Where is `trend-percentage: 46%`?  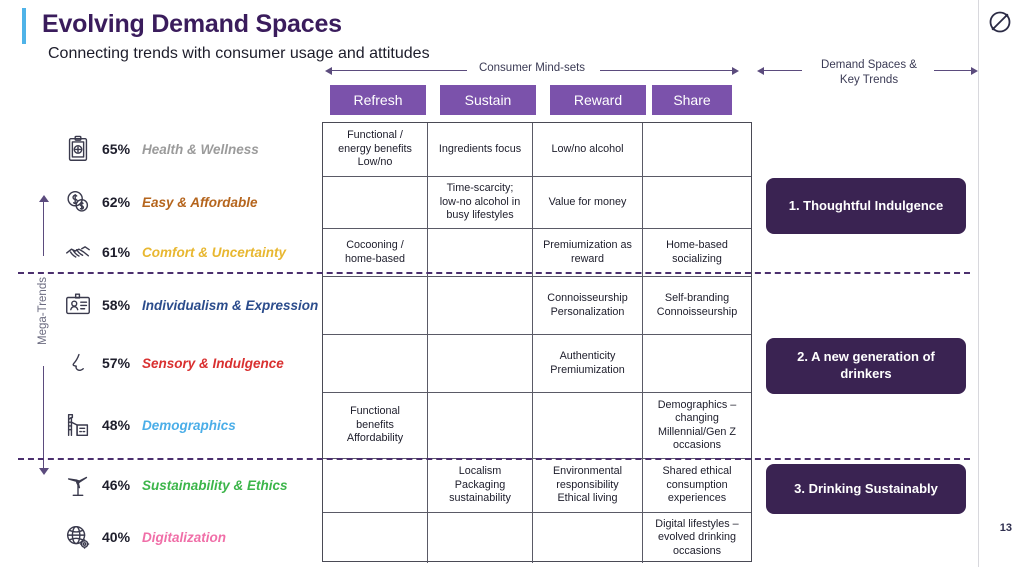 trend-percentage: 46% is located at coordinates (116, 485).